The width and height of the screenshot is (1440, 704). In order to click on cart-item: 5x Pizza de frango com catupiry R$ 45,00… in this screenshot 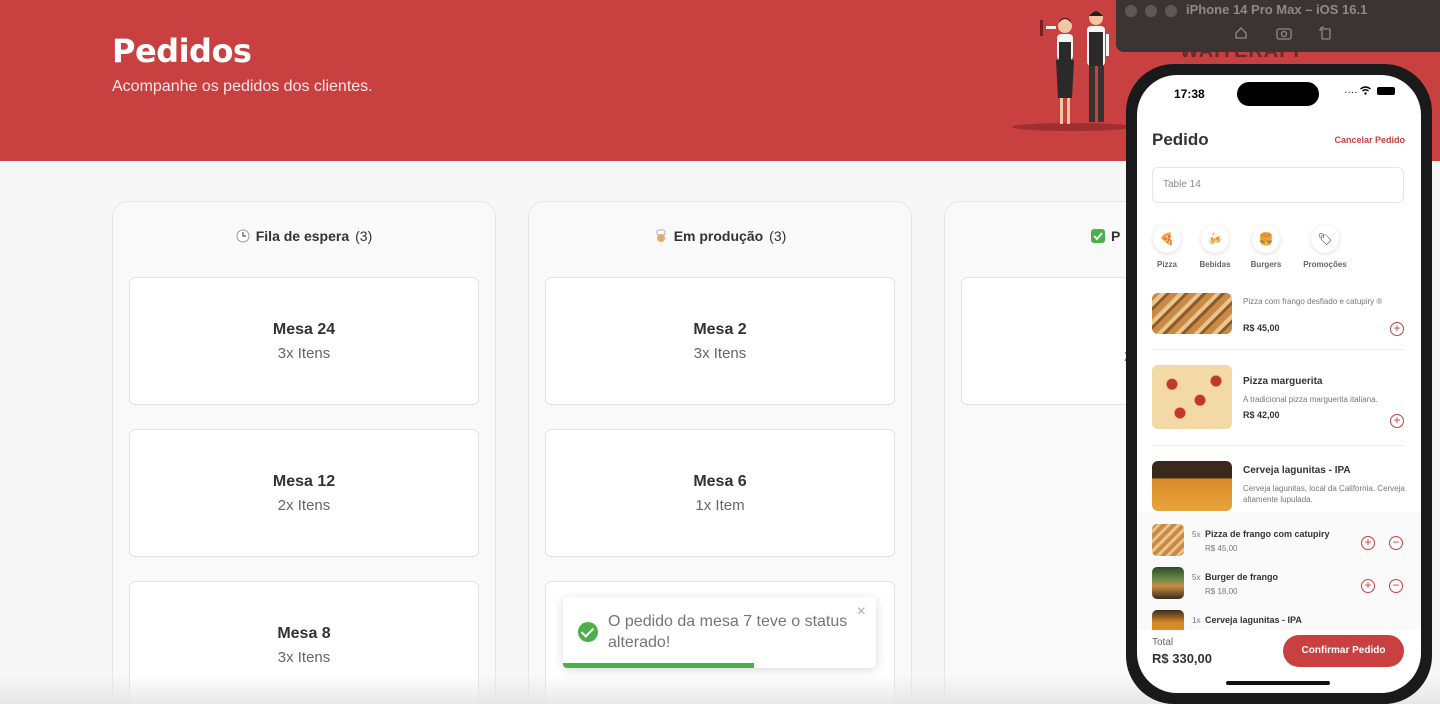, I will do `click(1278, 540)`.